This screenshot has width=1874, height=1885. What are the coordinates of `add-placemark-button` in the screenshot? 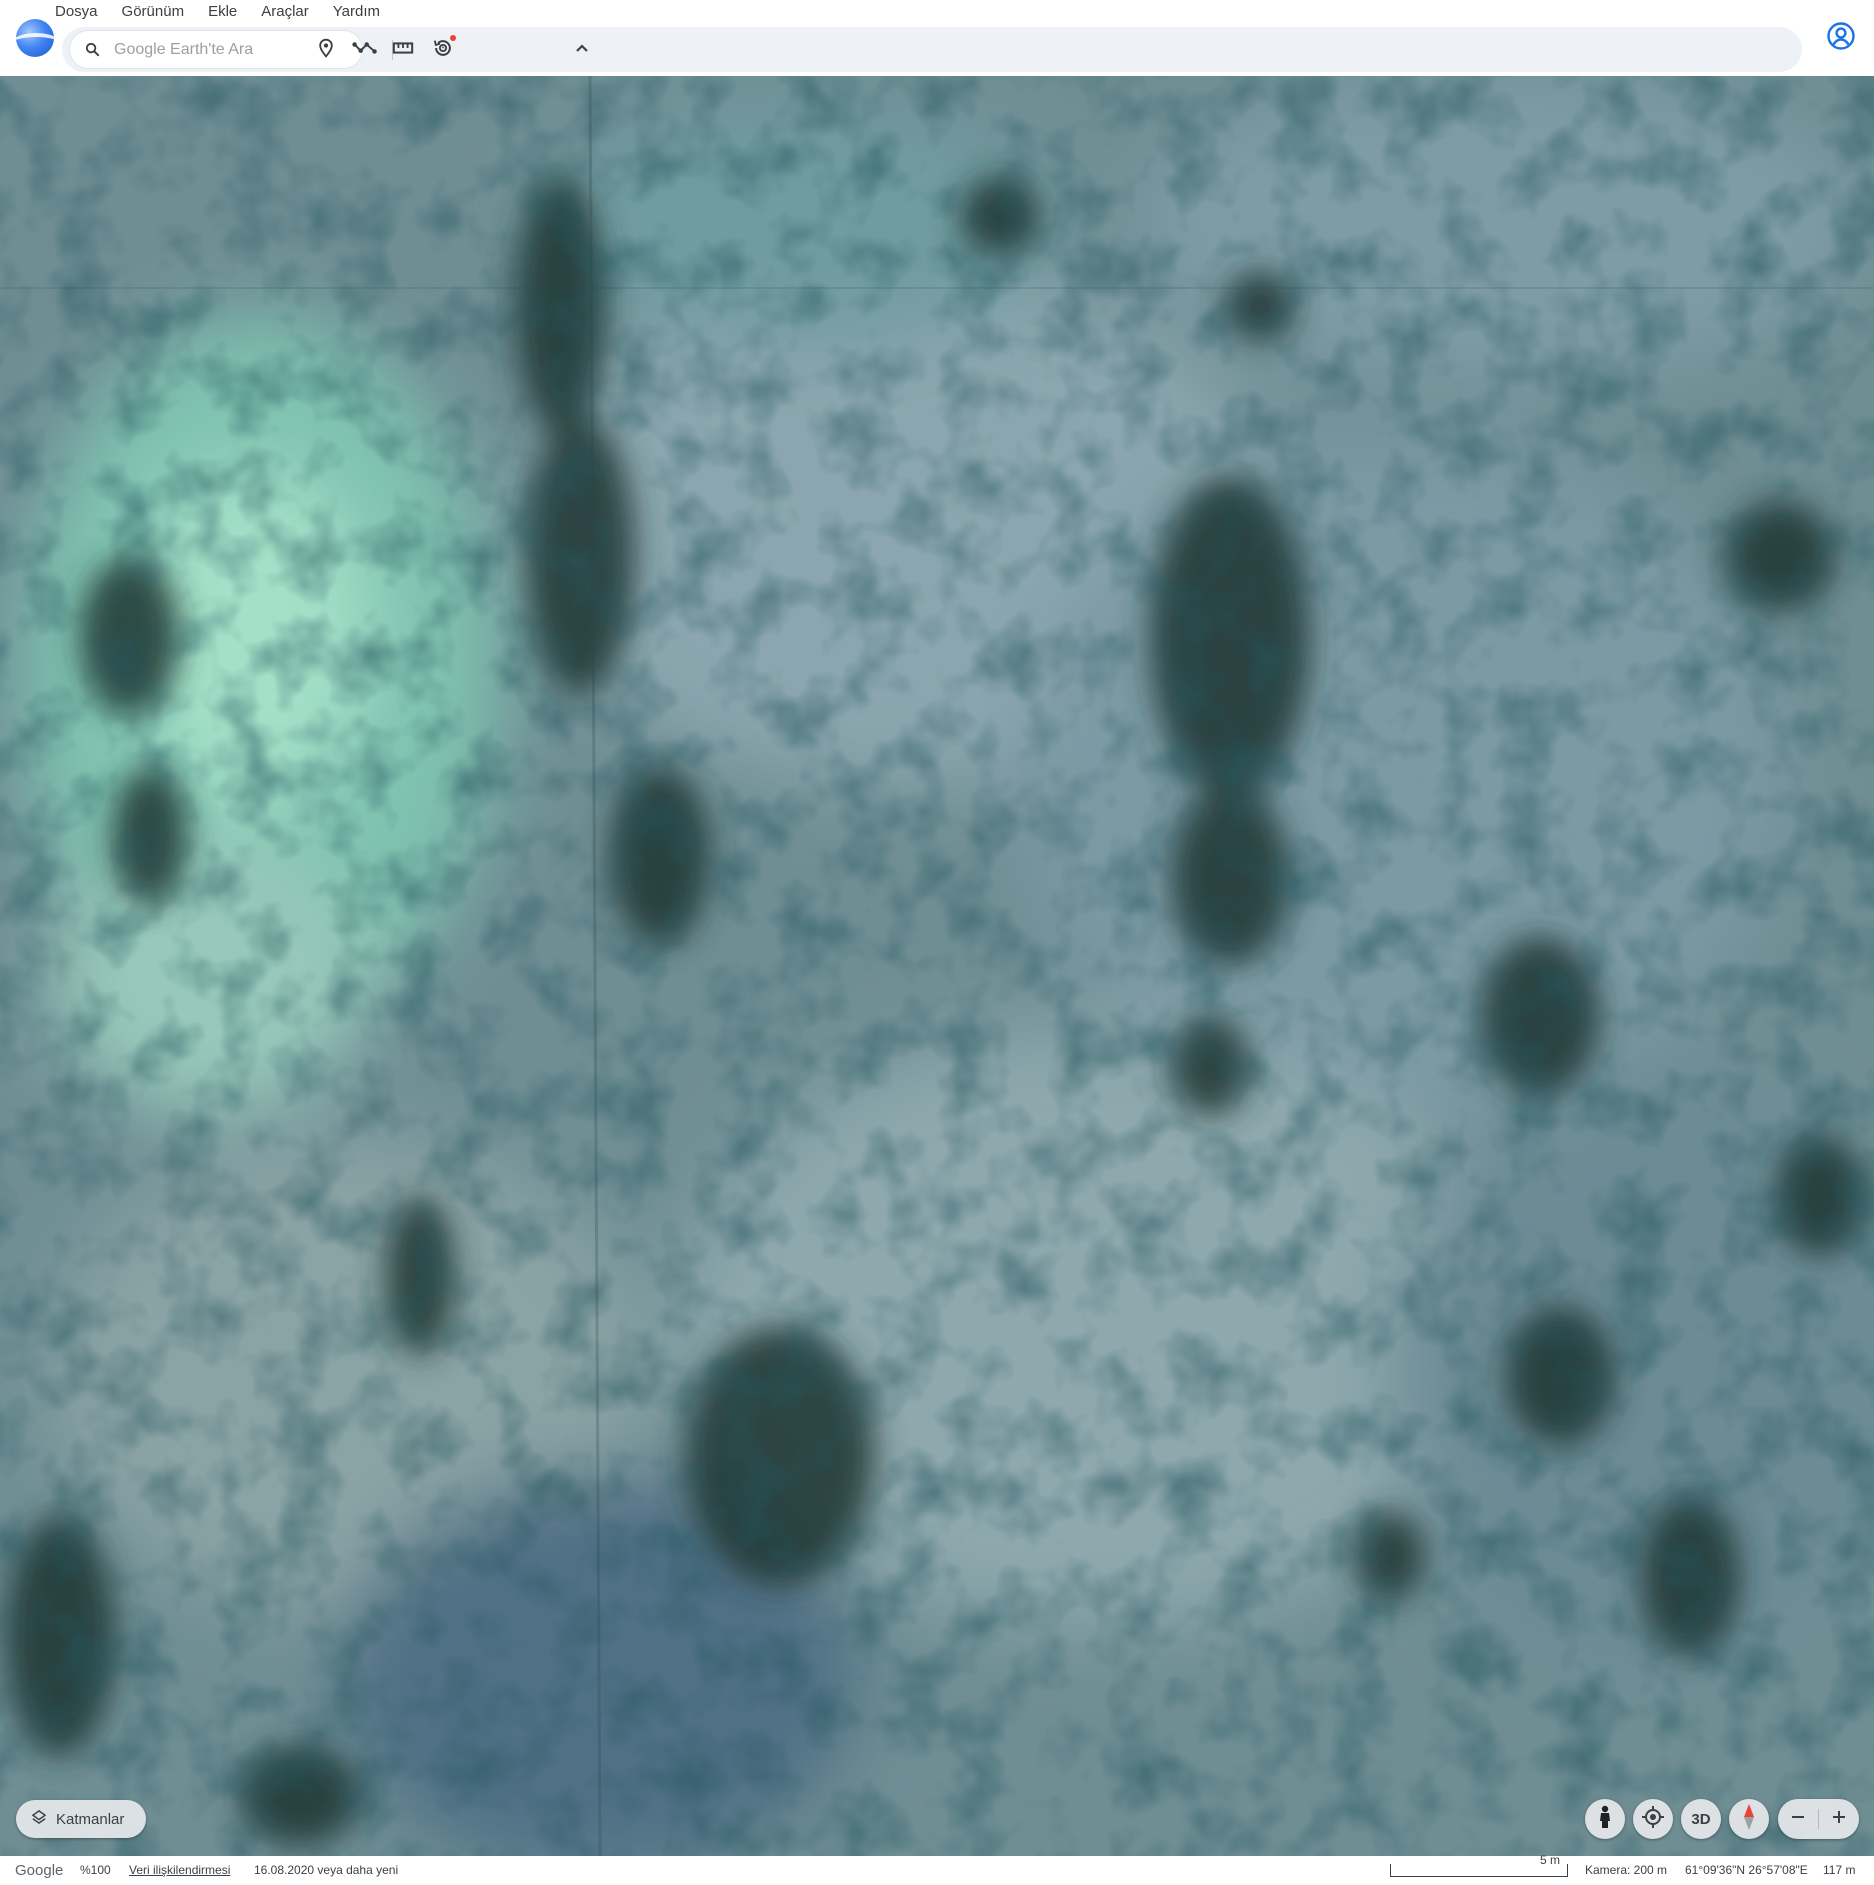 It's located at (326, 50).